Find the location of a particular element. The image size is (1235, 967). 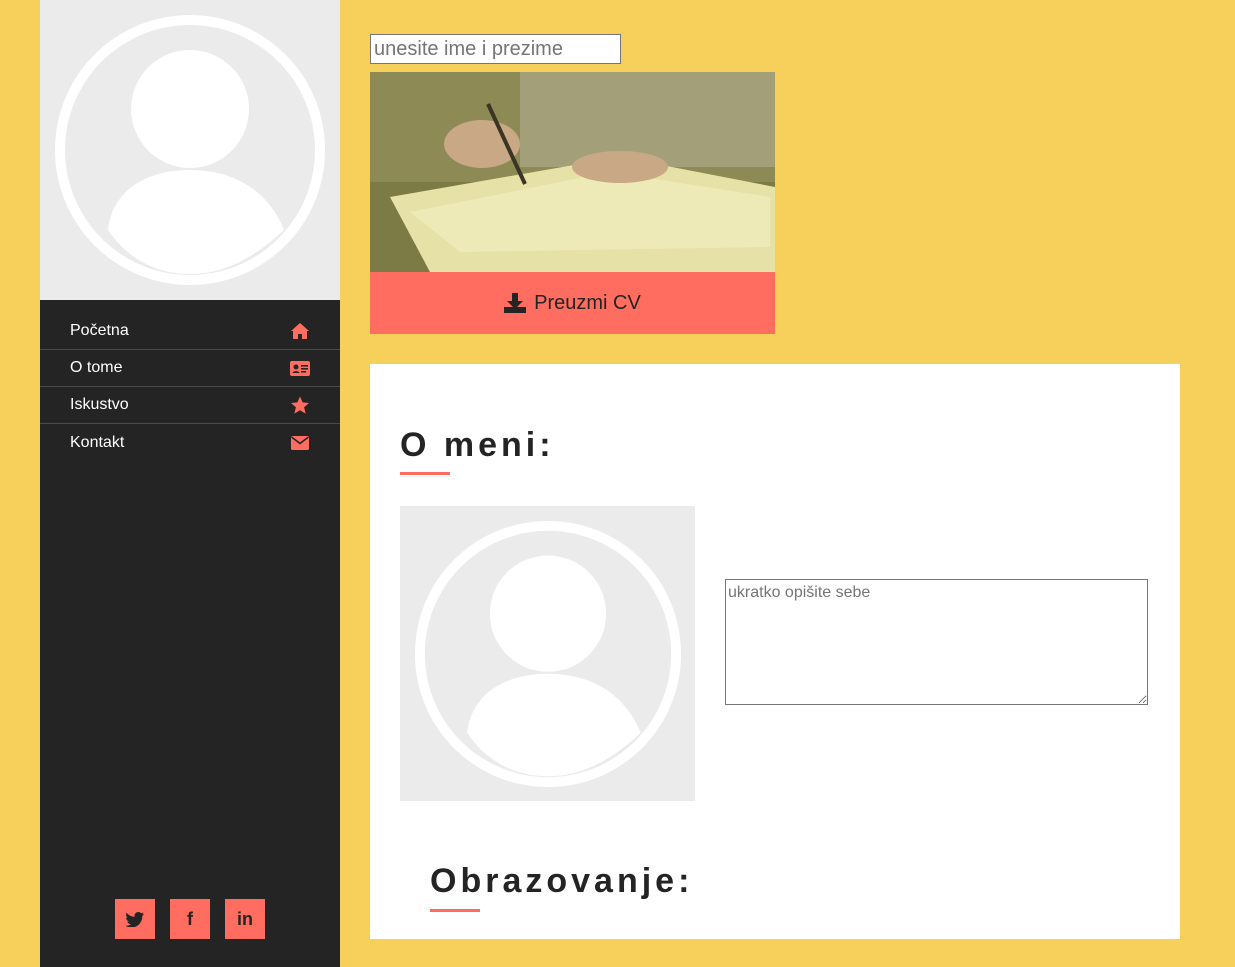

download-cv-label: Preuzmi CV is located at coordinates (587, 302).